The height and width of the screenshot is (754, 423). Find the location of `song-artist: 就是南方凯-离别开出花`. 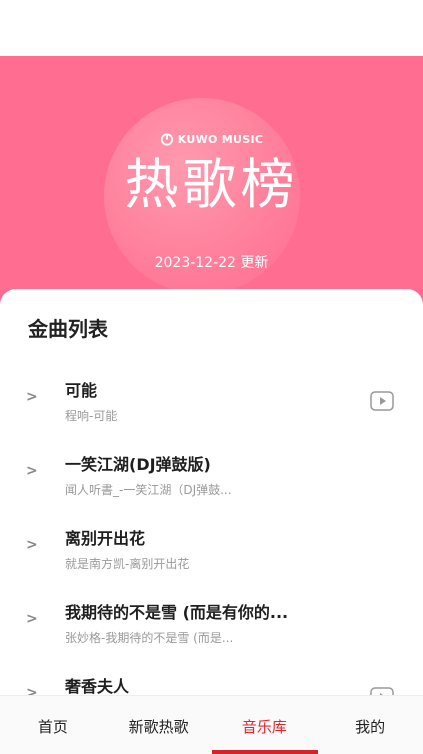

song-artist: 就是南方凯-离别开出花 is located at coordinates (127, 564).